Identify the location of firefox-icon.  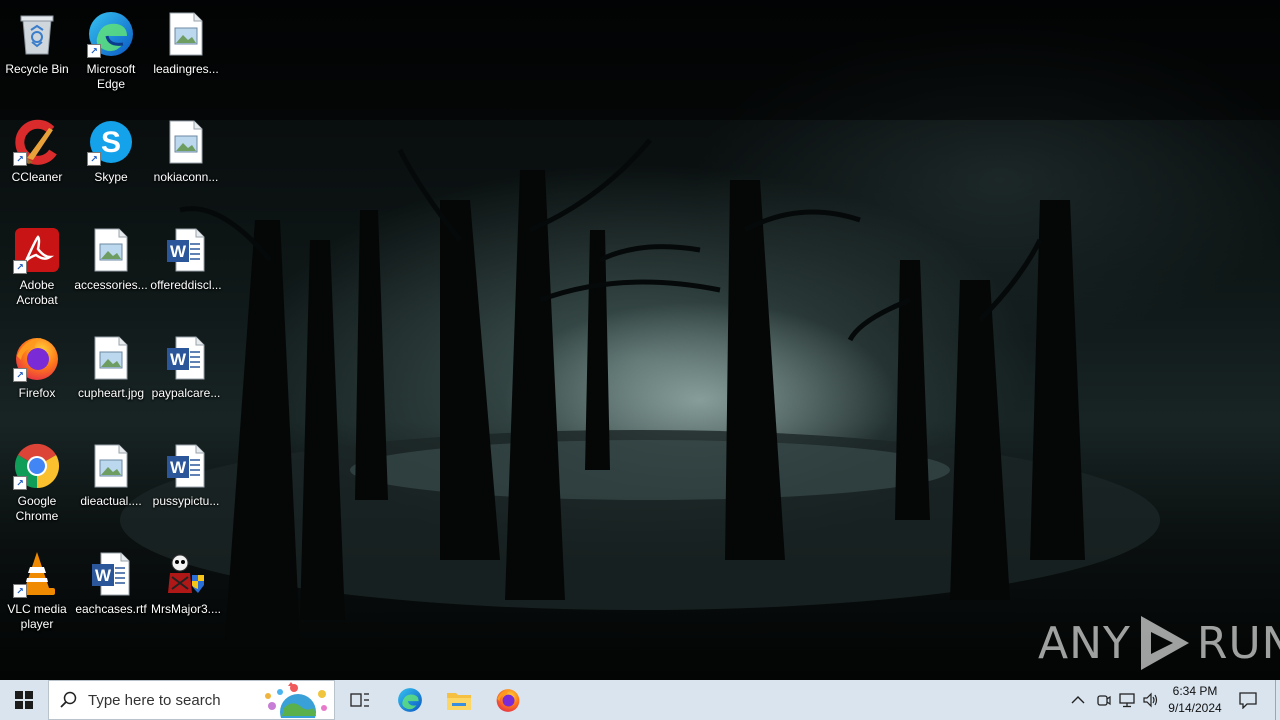
(508, 700).